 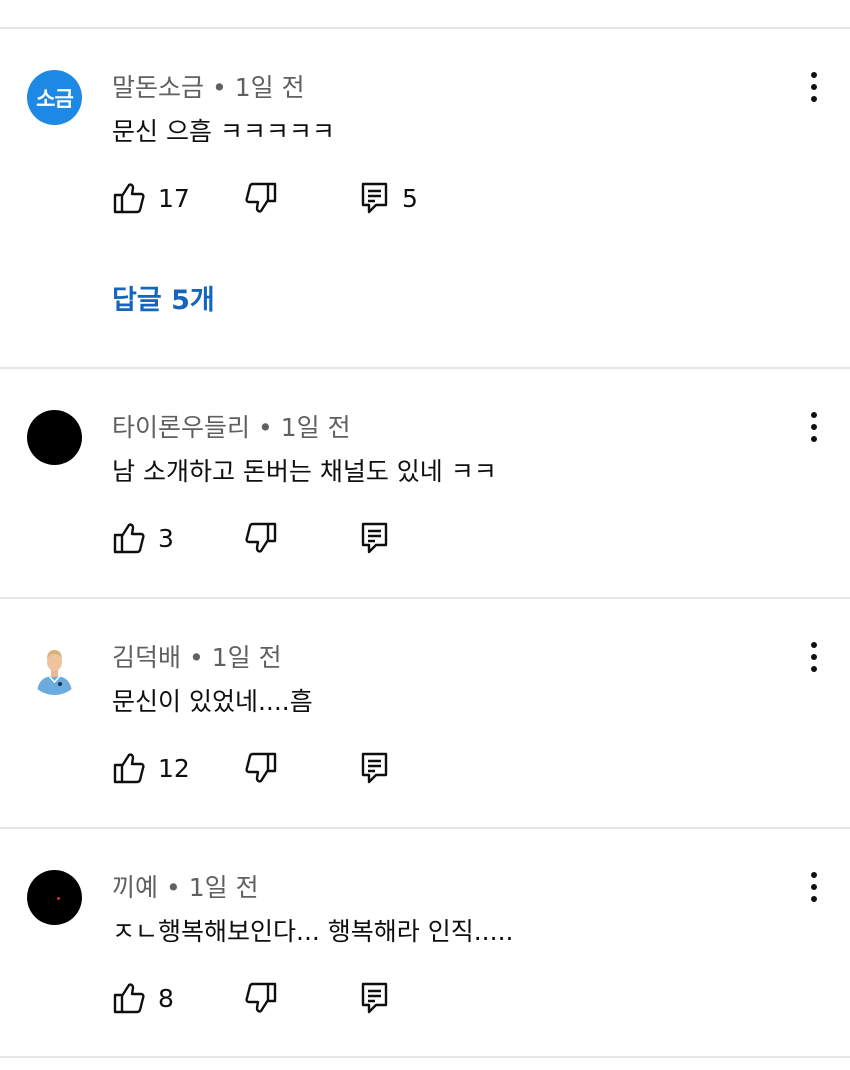 What do you see at coordinates (58, 898) in the screenshot?
I see `avatar-dot` at bounding box center [58, 898].